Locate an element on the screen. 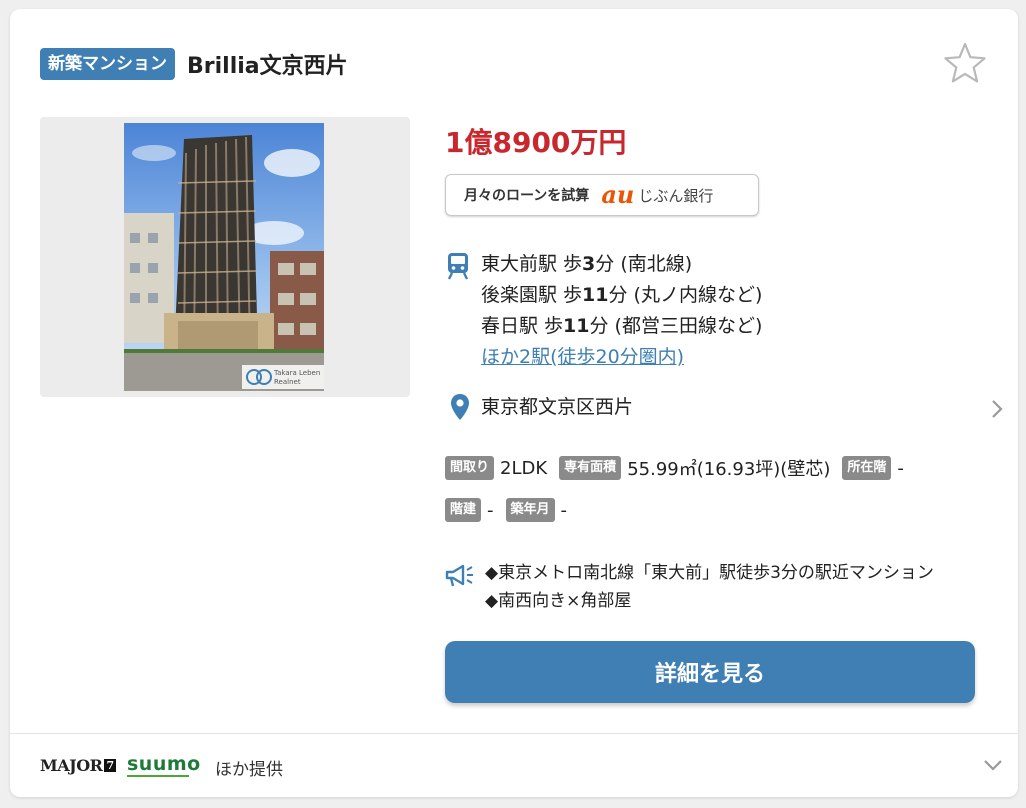 The height and width of the screenshot is (808, 1026). suumo-logo: suumo is located at coordinates (164, 765).